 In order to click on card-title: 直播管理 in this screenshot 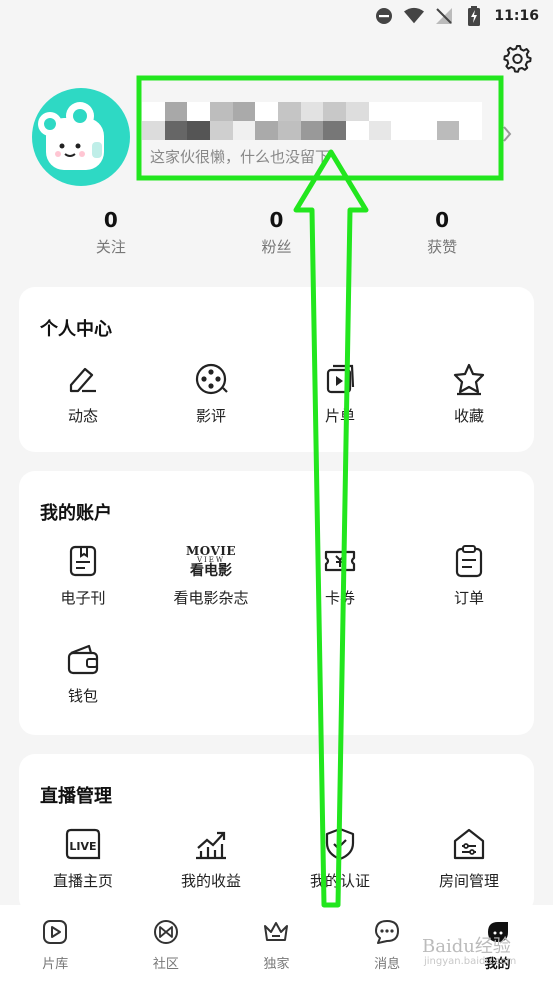, I will do `click(76, 796)`.